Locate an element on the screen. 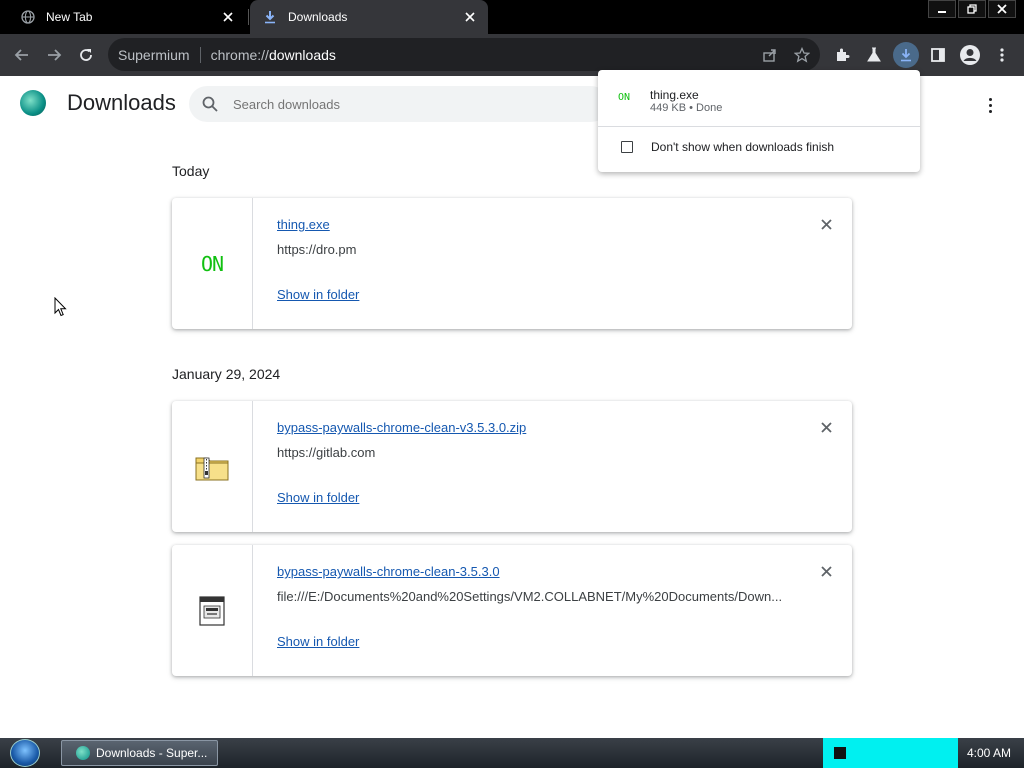 The width and height of the screenshot is (1024, 768). dont-show-checkbox is located at coordinates (627, 147).